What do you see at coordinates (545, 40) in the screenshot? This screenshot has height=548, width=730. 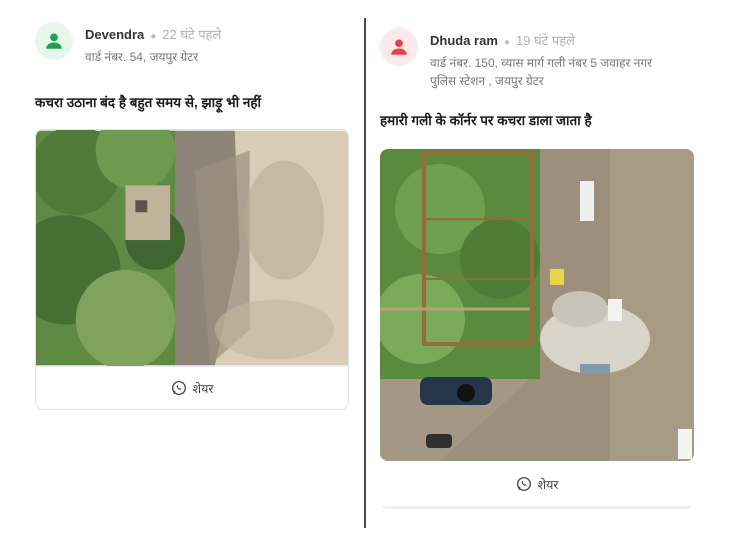 I see `post-time: 19 घंटे पहले` at bounding box center [545, 40].